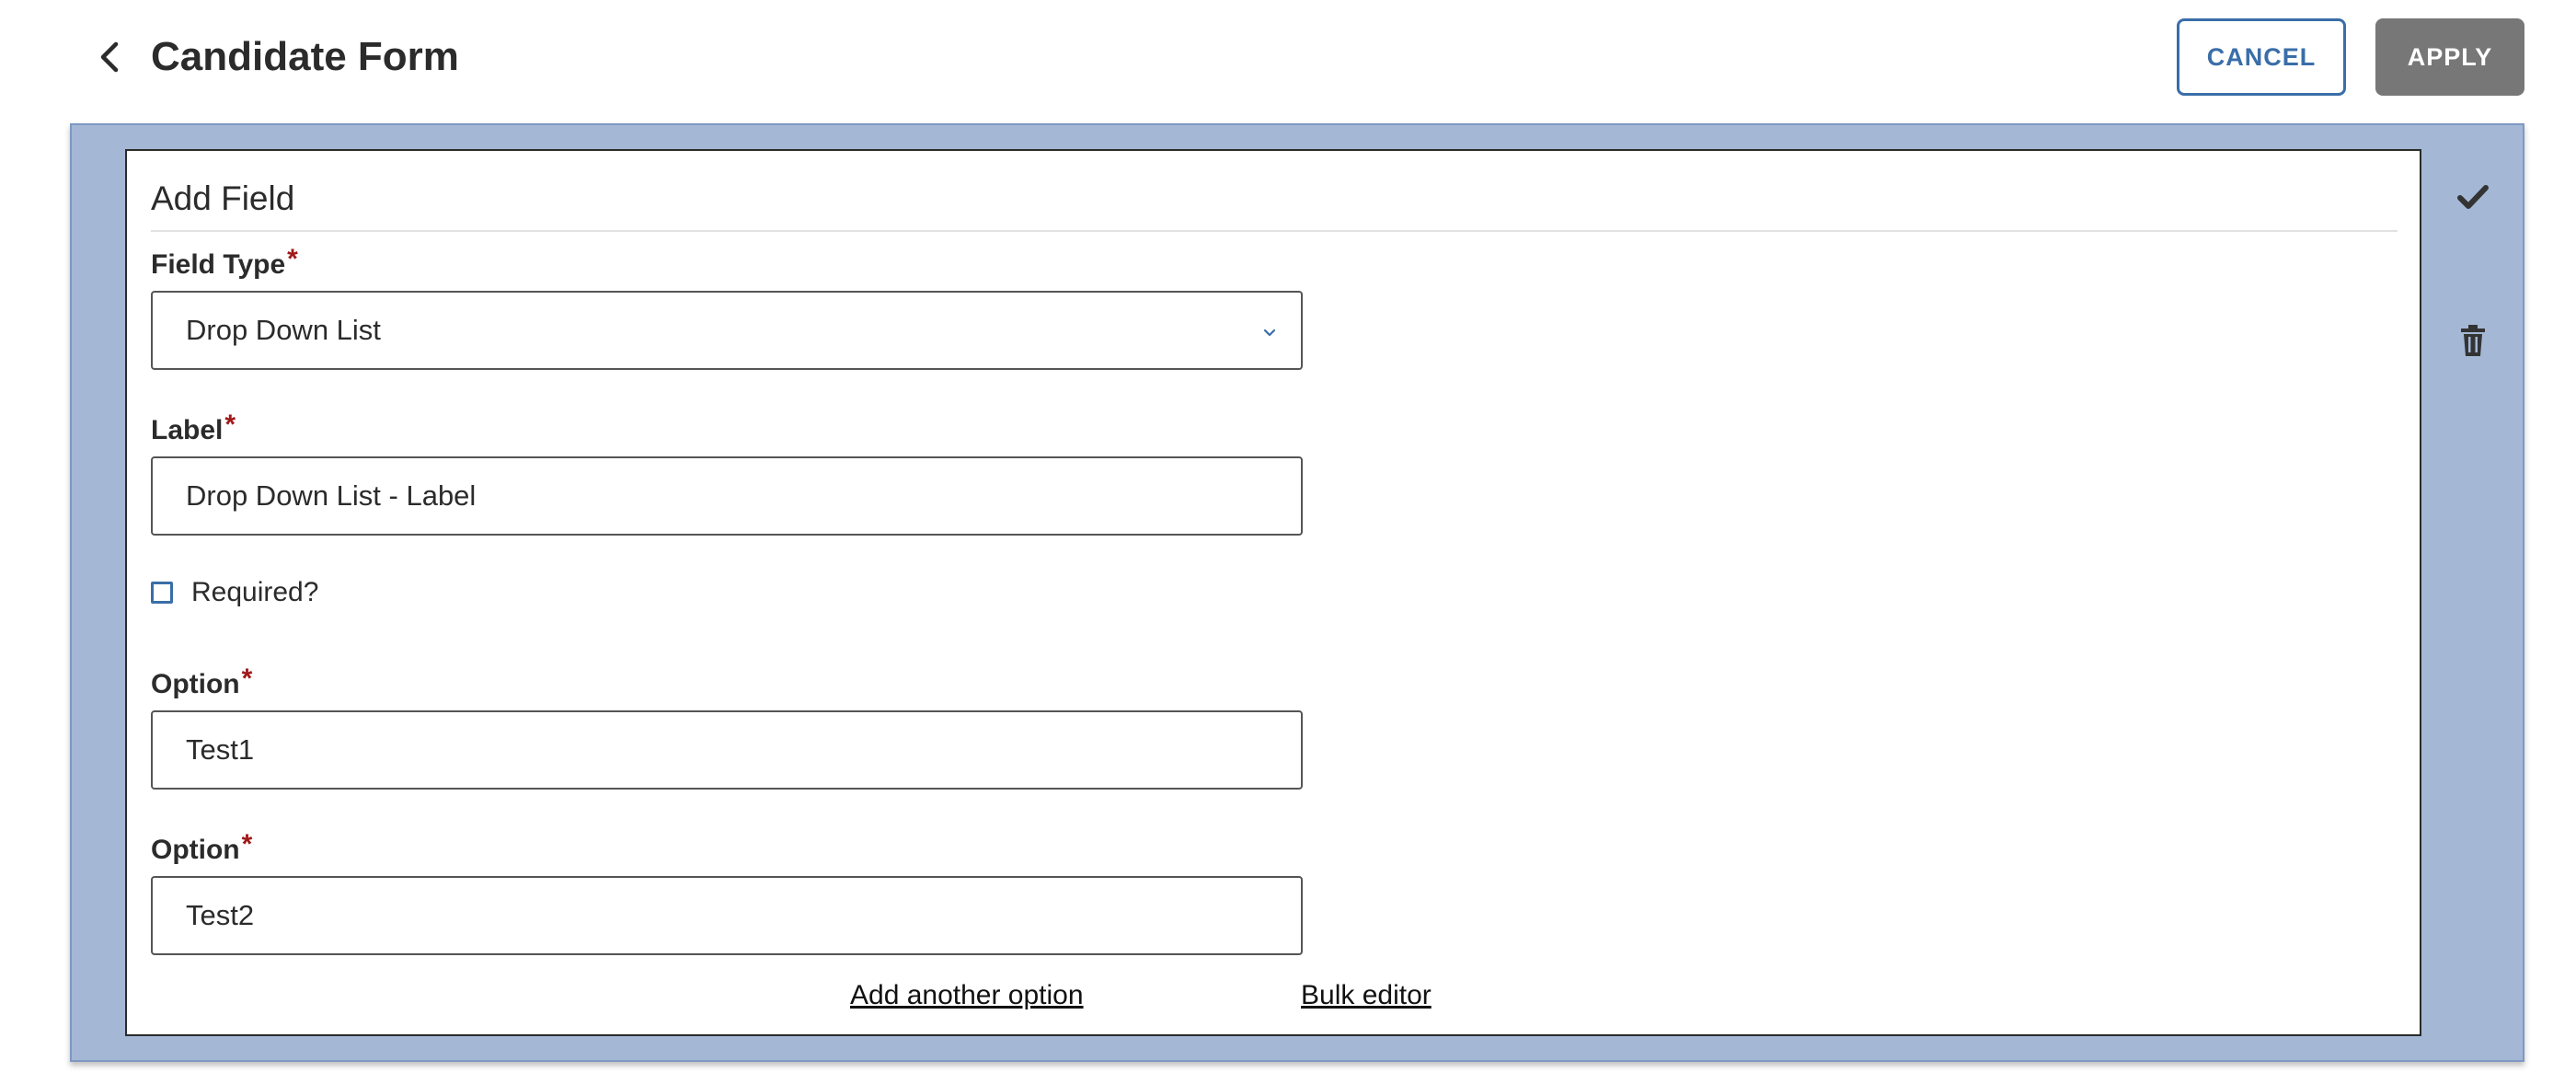 The width and height of the screenshot is (2576, 1084). What do you see at coordinates (1366, 995) in the screenshot?
I see `bulk-editor-link: Bulk editor` at bounding box center [1366, 995].